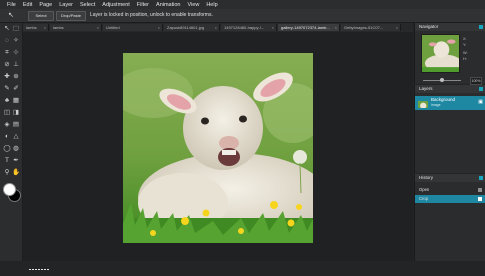 The image size is (485, 276). Describe the element at coordinates (211, 5) in the screenshot. I see `menu-help: Help` at that location.